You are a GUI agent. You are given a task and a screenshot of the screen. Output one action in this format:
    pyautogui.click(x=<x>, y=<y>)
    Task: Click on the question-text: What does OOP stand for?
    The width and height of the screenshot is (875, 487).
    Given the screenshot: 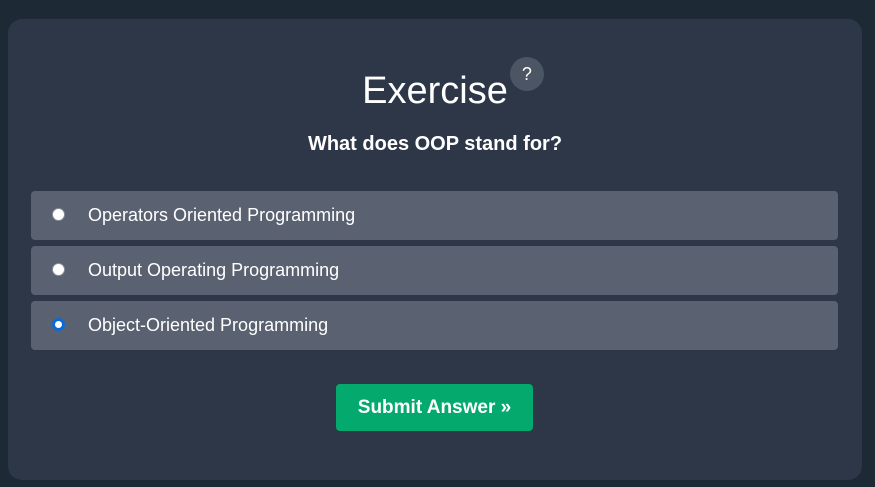 What is the action you would take?
    pyautogui.click(x=435, y=144)
    